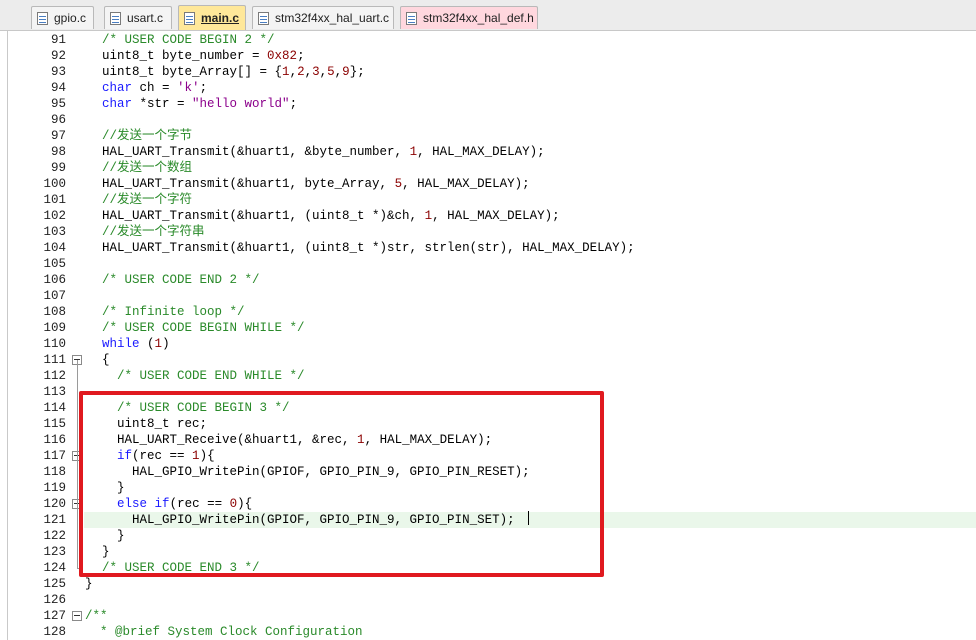 The image size is (976, 640). Describe the element at coordinates (58, 136) in the screenshot. I see `line-number: 97` at that location.